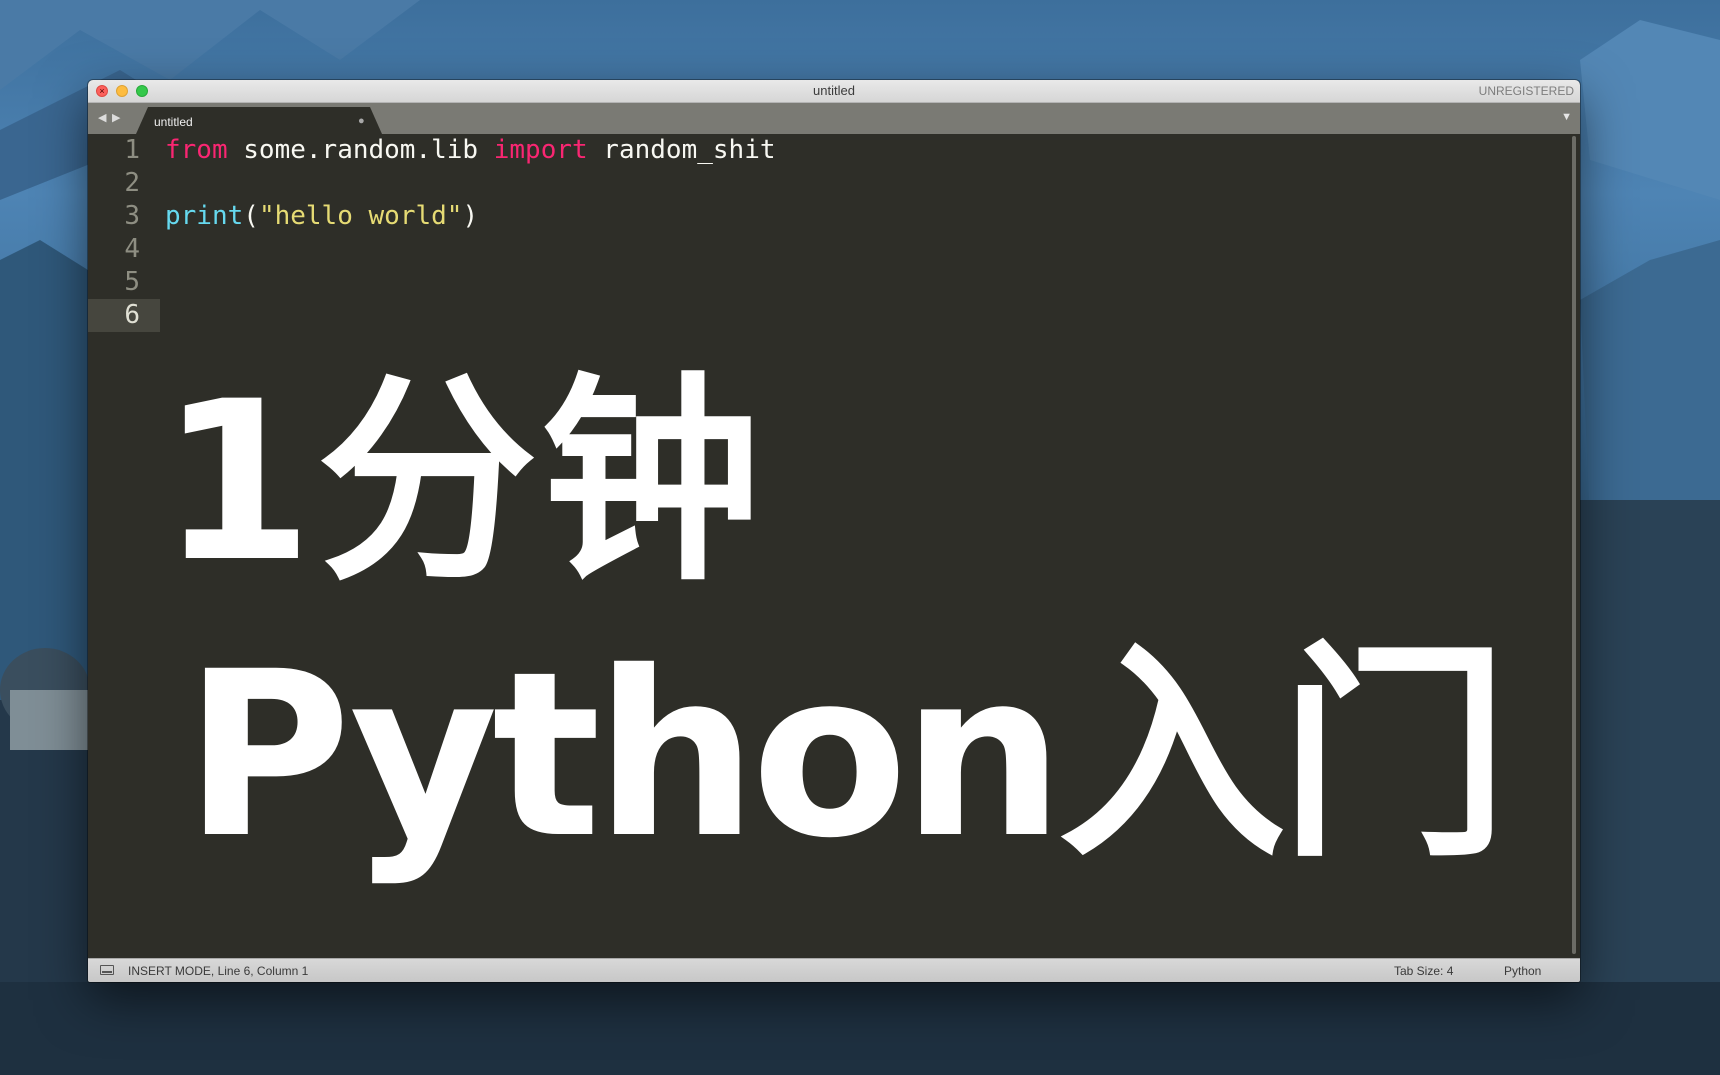 The width and height of the screenshot is (1720, 1075). I want to click on plain-token: (, so click(251, 216).